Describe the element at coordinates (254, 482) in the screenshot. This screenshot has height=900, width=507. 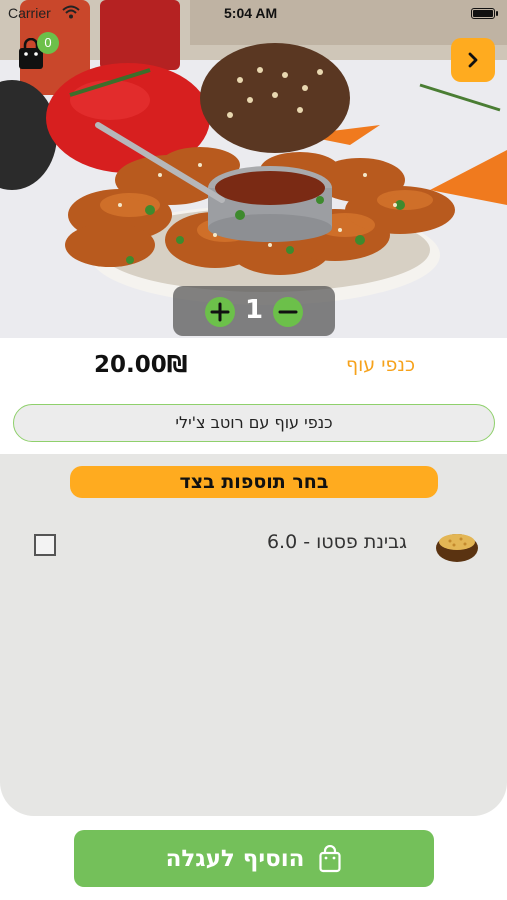
I see `addons-title: בחר תוספות בצד` at that location.